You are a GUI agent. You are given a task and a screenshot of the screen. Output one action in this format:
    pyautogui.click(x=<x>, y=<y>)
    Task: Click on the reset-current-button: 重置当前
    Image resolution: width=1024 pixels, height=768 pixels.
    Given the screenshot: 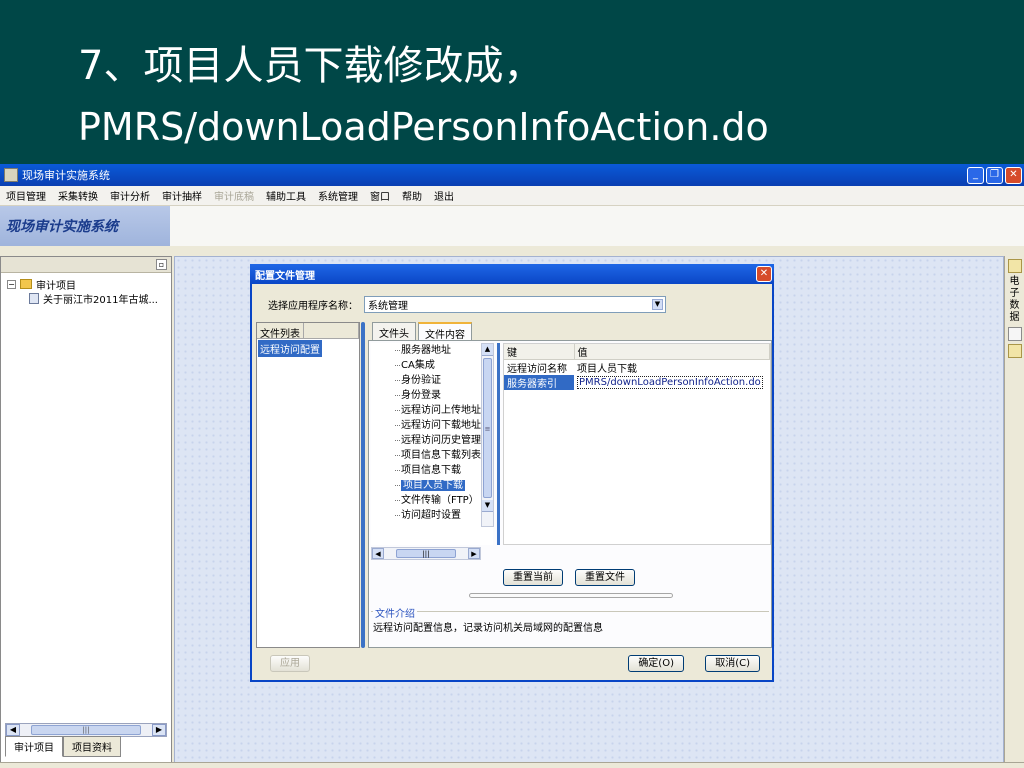 What is the action you would take?
    pyautogui.click(x=533, y=577)
    